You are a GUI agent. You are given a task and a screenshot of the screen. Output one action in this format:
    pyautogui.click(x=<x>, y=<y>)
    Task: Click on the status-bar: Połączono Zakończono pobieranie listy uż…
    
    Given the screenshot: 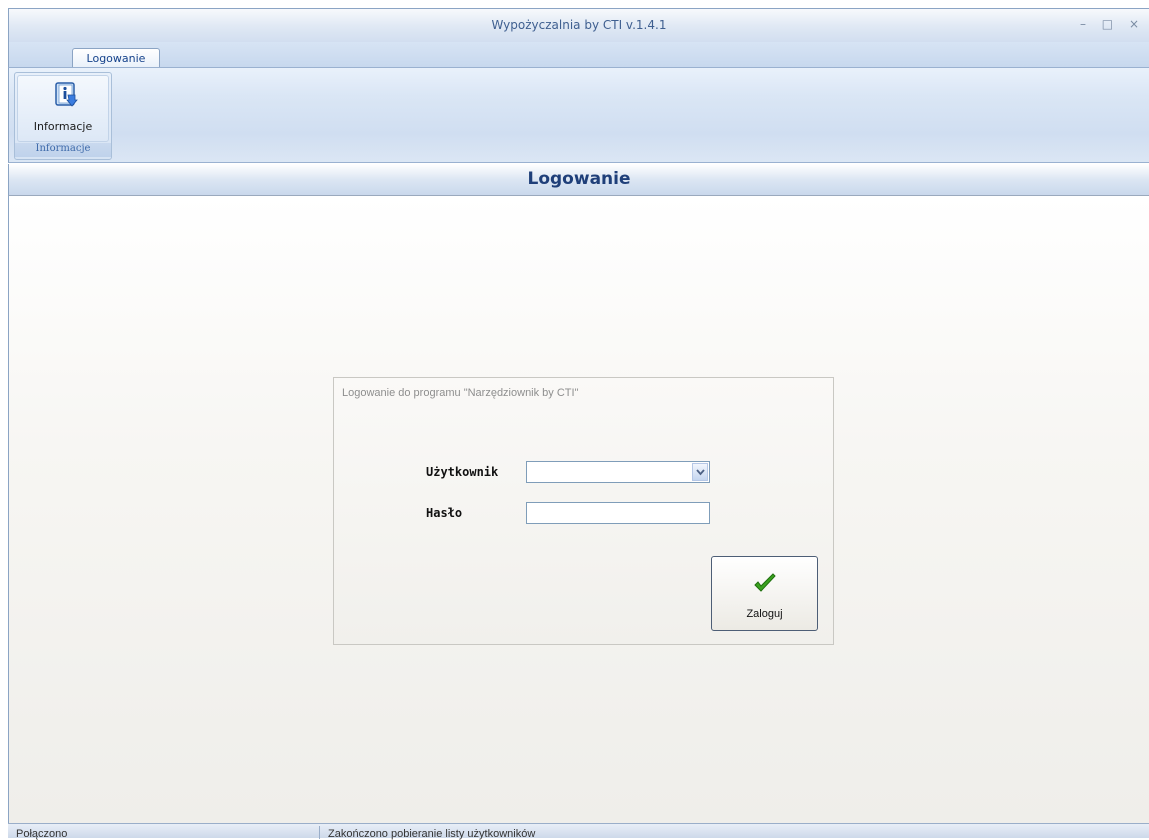 What is the action you would take?
    pyautogui.click(x=578, y=831)
    